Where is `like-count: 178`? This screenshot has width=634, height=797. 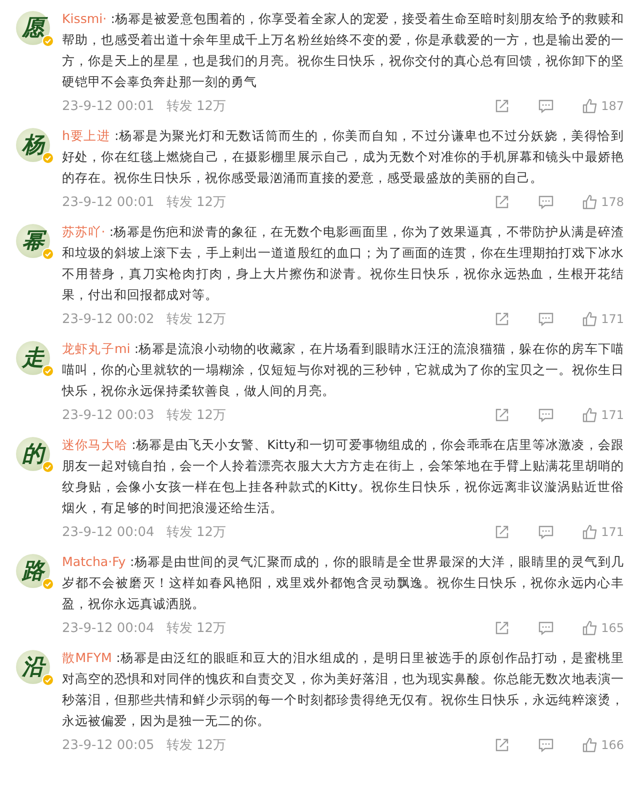
like-count: 178 is located at coordinates (612, 202).